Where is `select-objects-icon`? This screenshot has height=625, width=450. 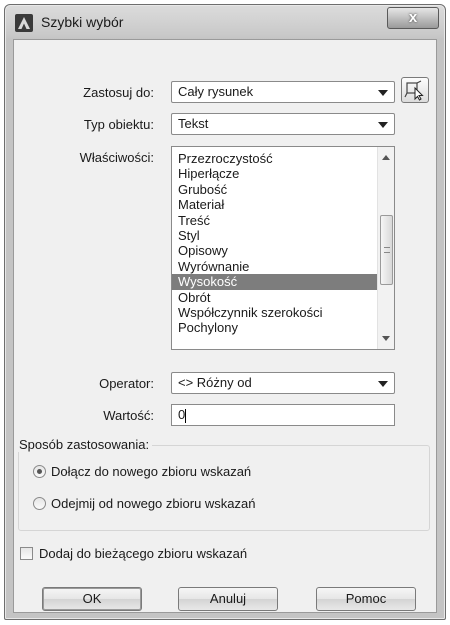 select-objects-icon is located at coordinates (414, 90).